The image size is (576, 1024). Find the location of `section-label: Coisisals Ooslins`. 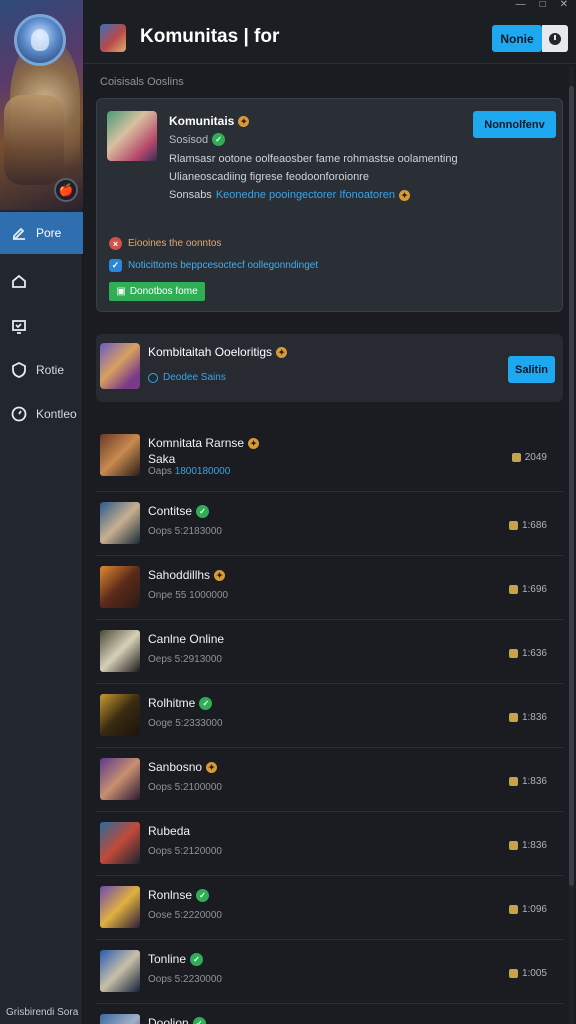

section-label: Coisisals Ooslins is located at coordinates (142, 82).